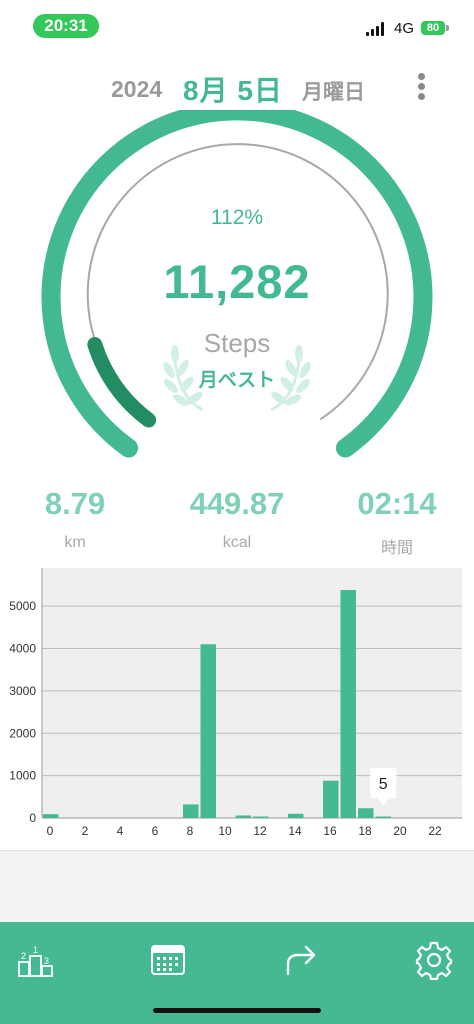  I want to click on network-type: 4G, so click(404, 28).